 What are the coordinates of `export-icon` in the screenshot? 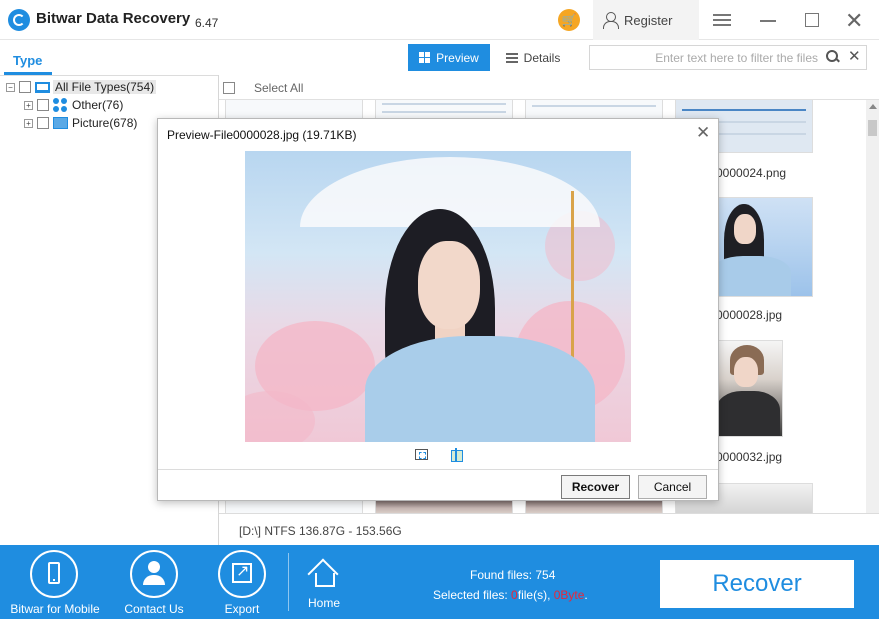 It's located at (242, 574).